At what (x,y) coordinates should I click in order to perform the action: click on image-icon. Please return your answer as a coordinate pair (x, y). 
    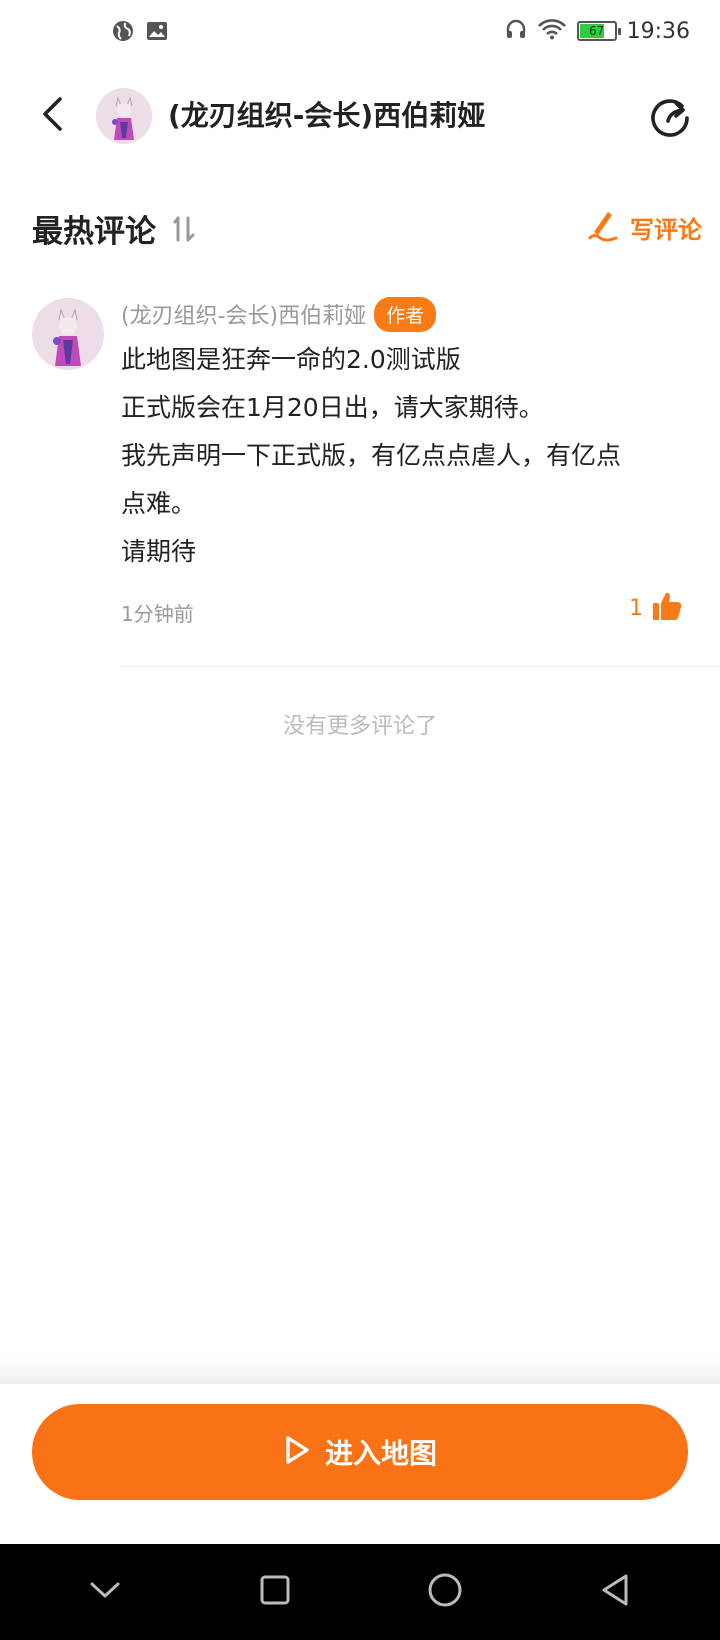
    Looking at the image, I should click on (157, 33).